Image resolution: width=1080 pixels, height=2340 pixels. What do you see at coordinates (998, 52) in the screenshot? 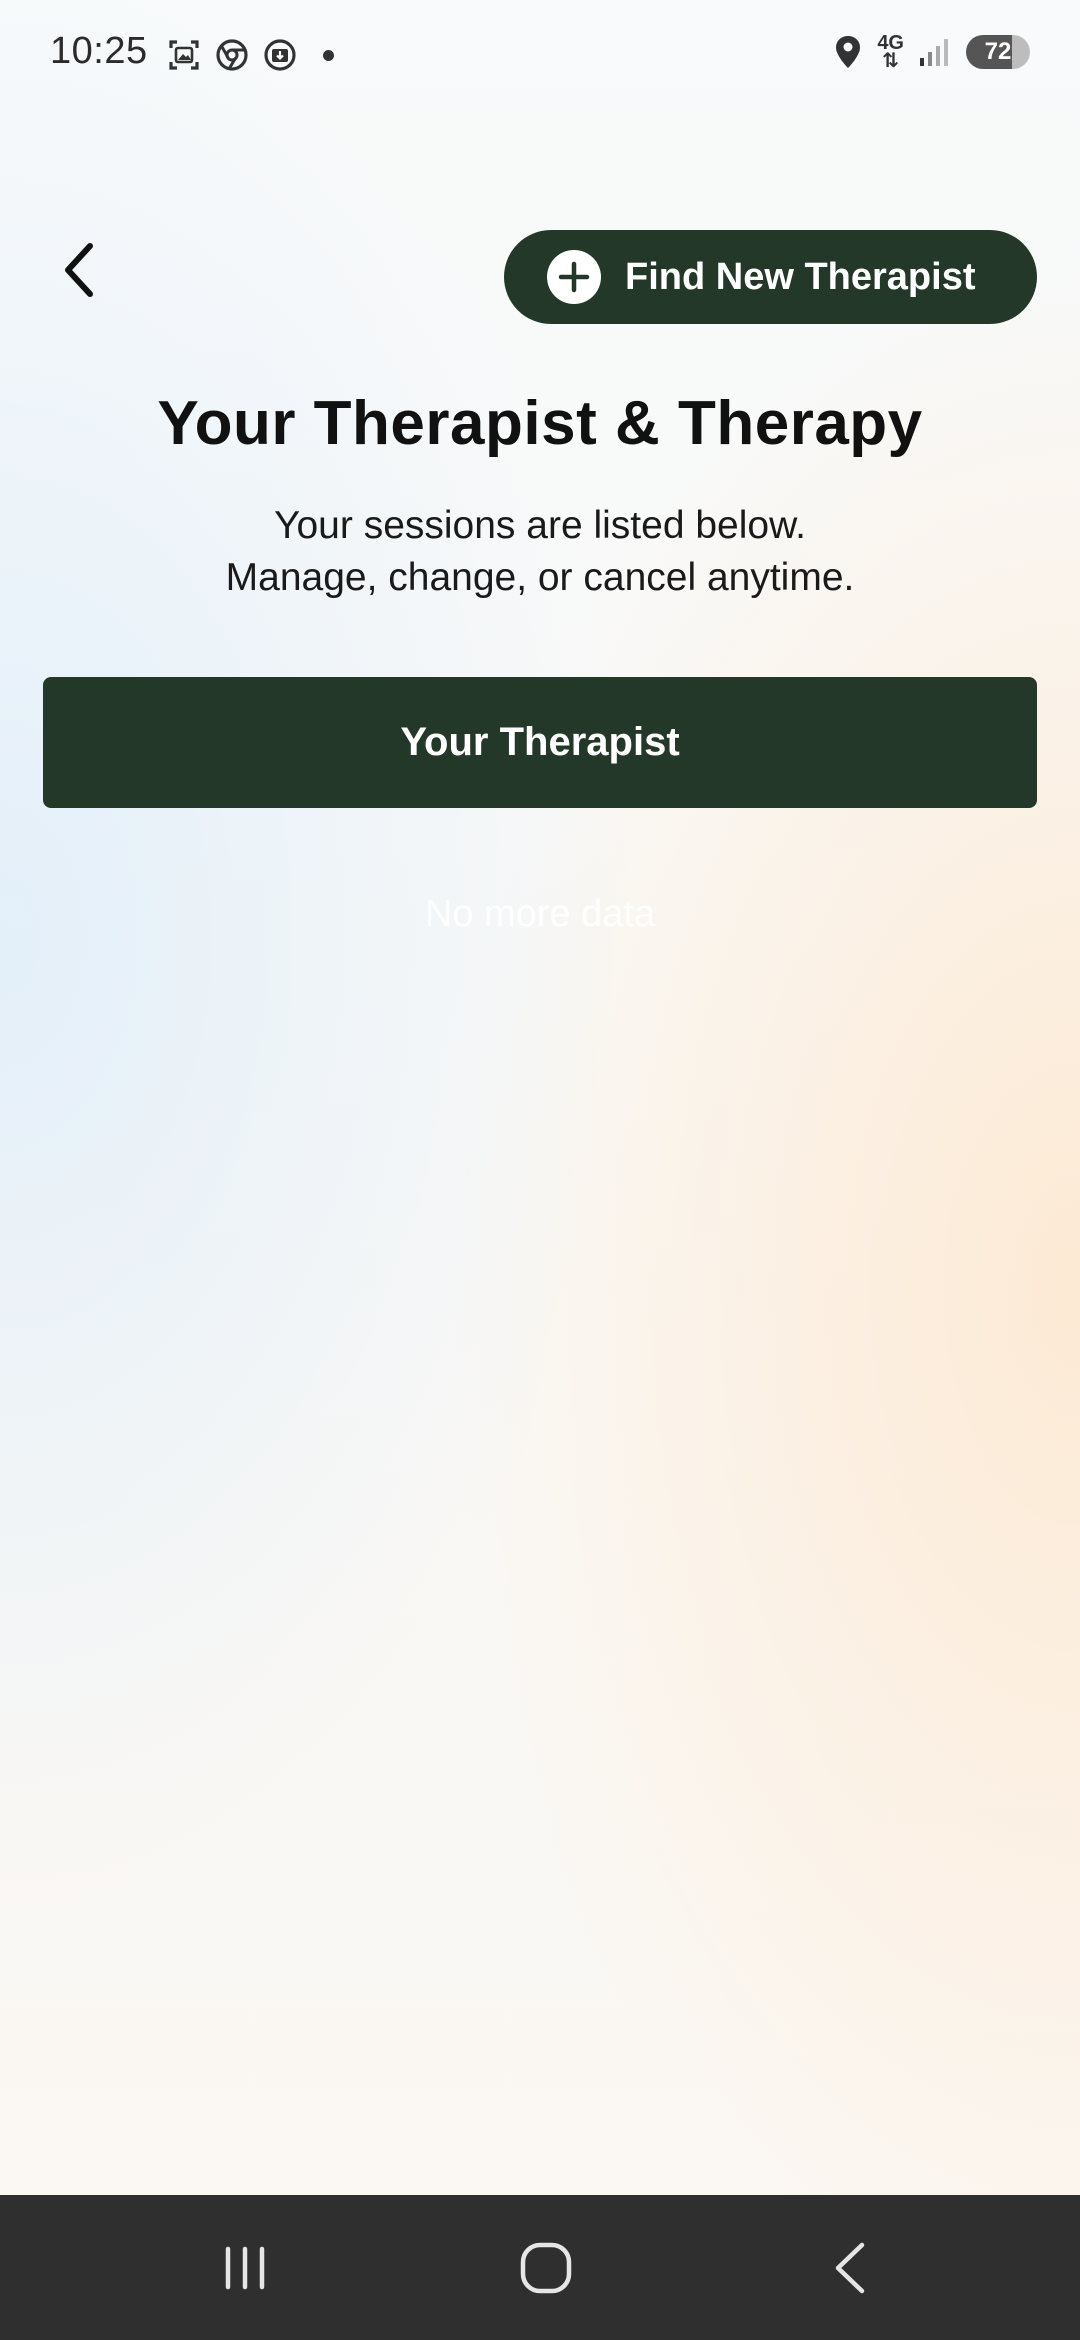
I see `battery-indicator: 72` at bounding box center [998, 52].